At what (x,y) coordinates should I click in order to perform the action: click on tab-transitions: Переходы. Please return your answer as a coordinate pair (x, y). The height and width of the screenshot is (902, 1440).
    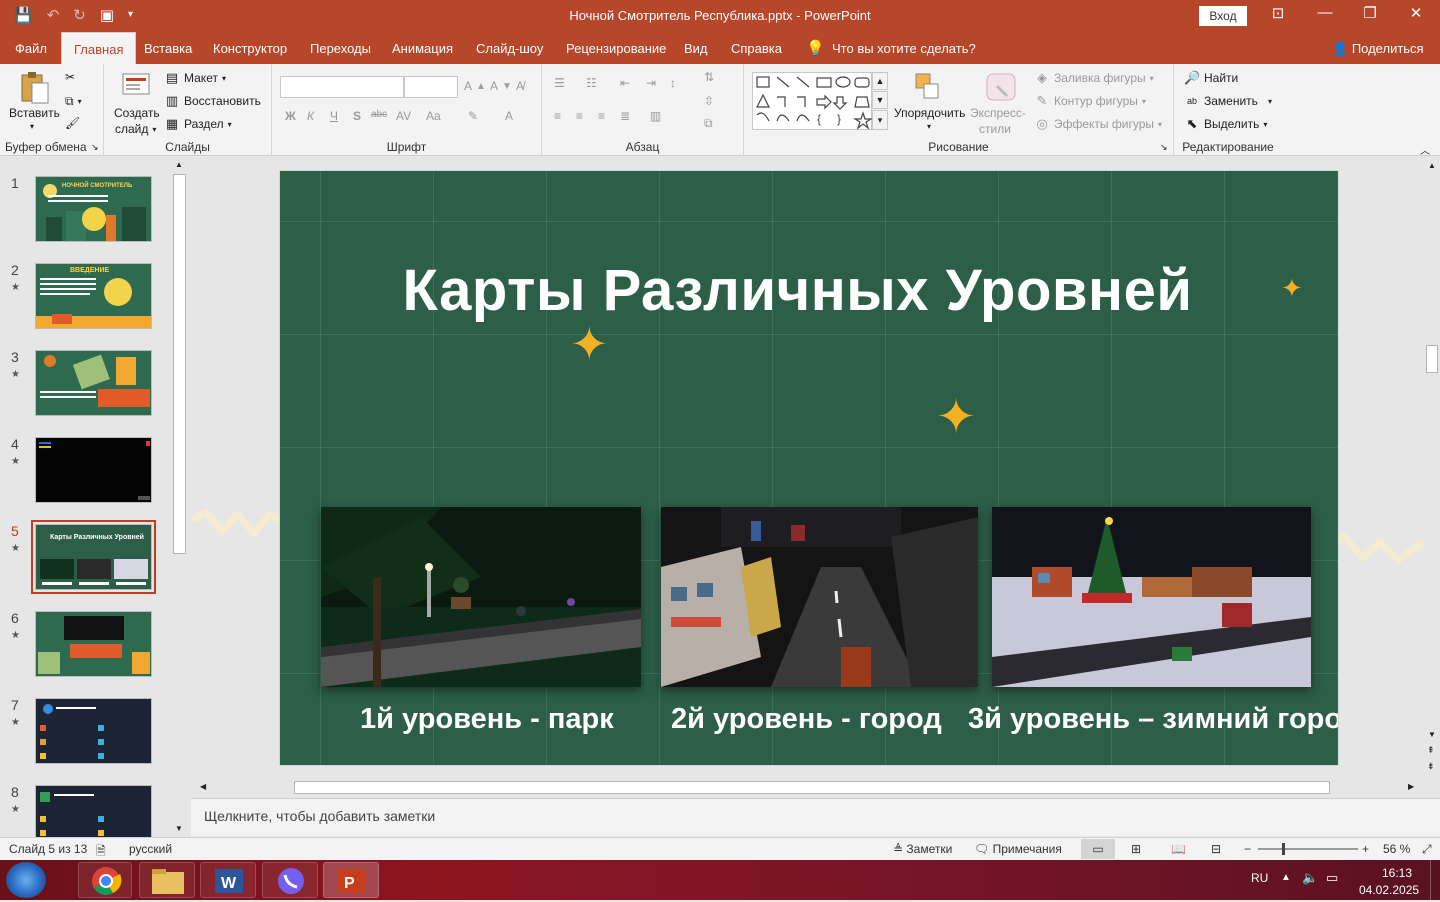
    Looking at the image, I should click on (340, 48).